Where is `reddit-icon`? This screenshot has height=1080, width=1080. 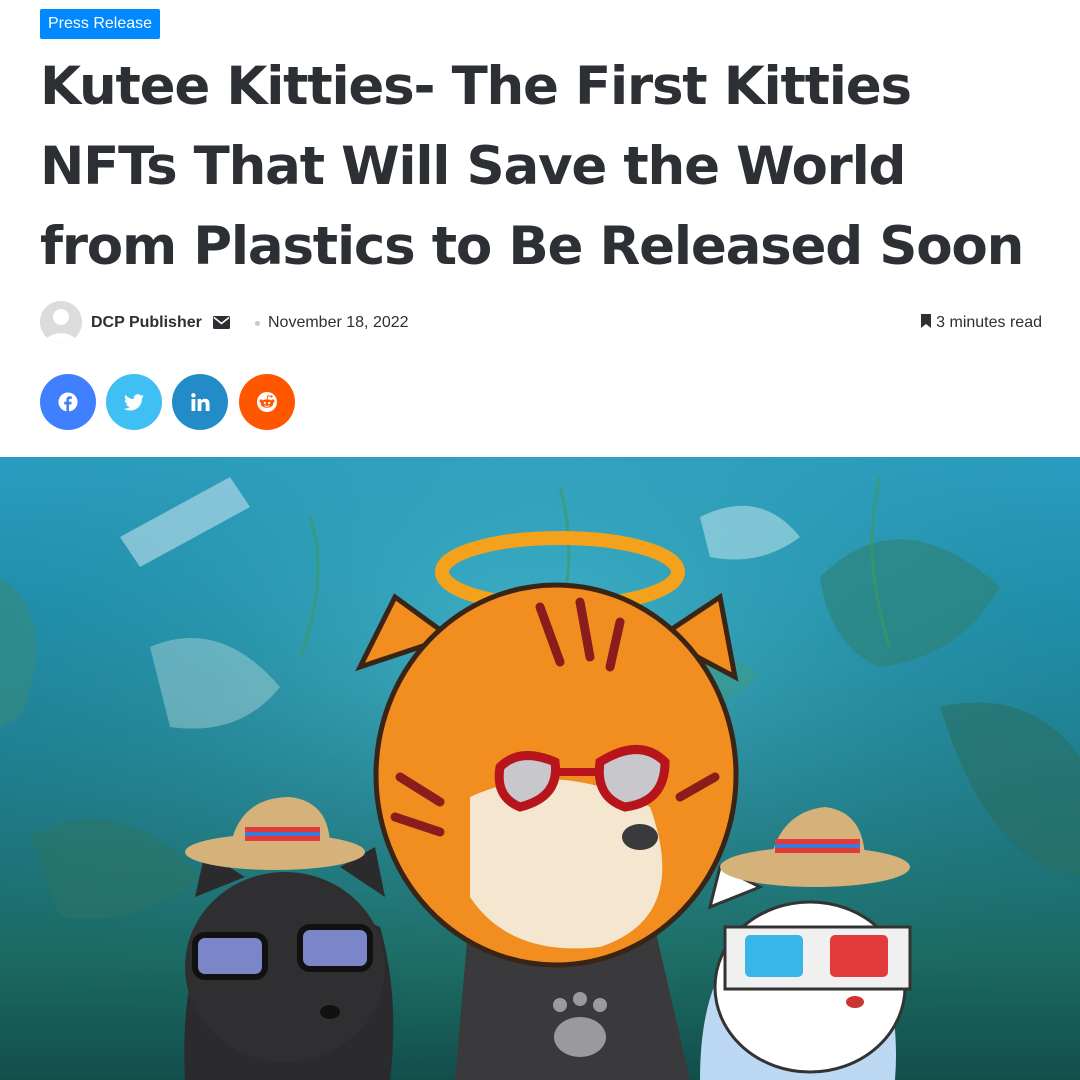
reddit-icon is located at coordinates (267, 402).